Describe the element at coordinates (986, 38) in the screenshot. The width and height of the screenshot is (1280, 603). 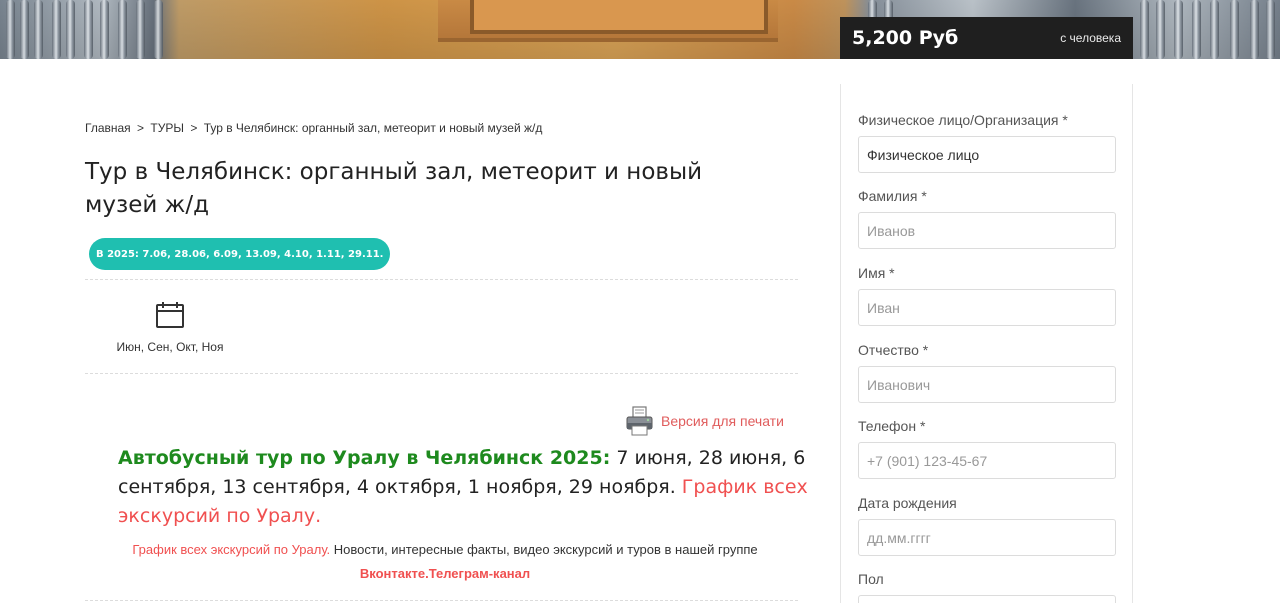
I see `price-box: 5,200 Руб с человека` at that location.